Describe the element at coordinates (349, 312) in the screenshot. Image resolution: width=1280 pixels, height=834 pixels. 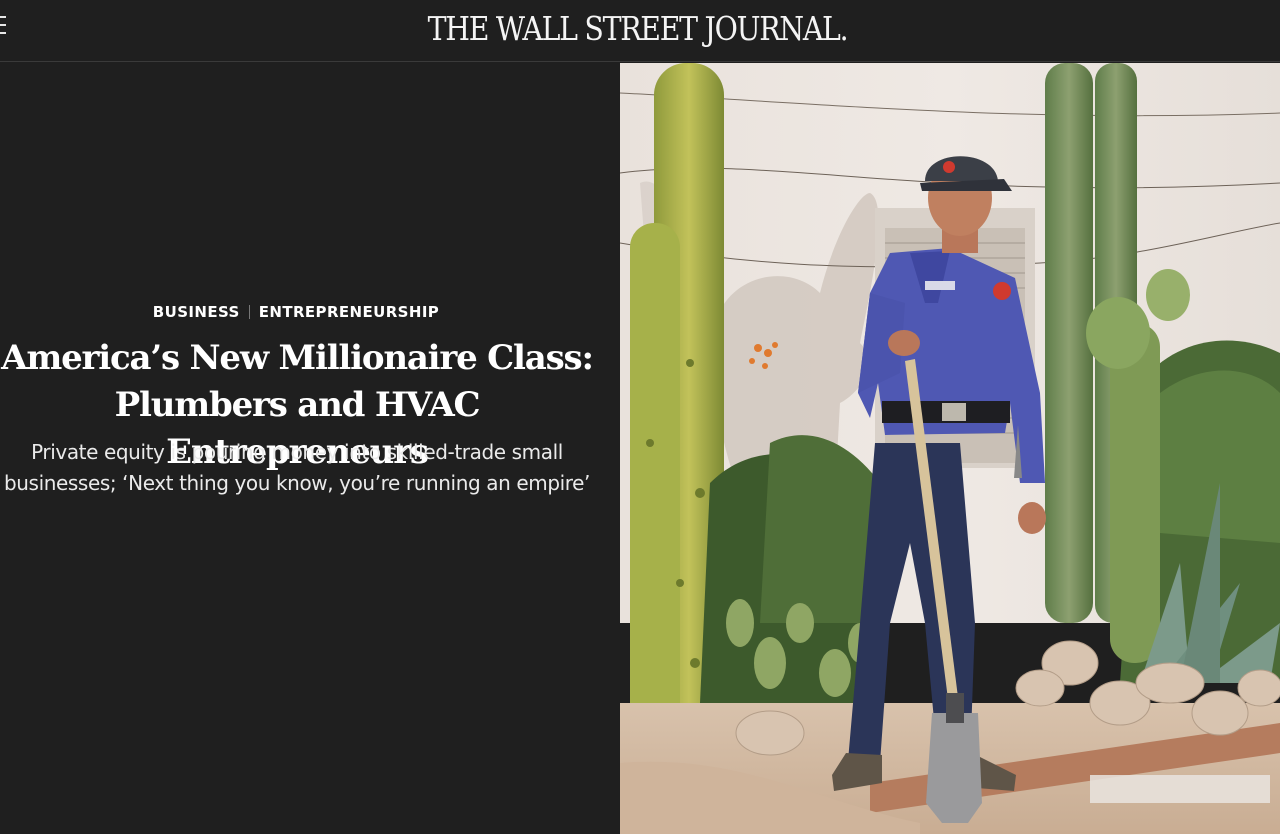
I see `section-link-entrepreneurship: ENTREPRENEURSHIP` at that location.